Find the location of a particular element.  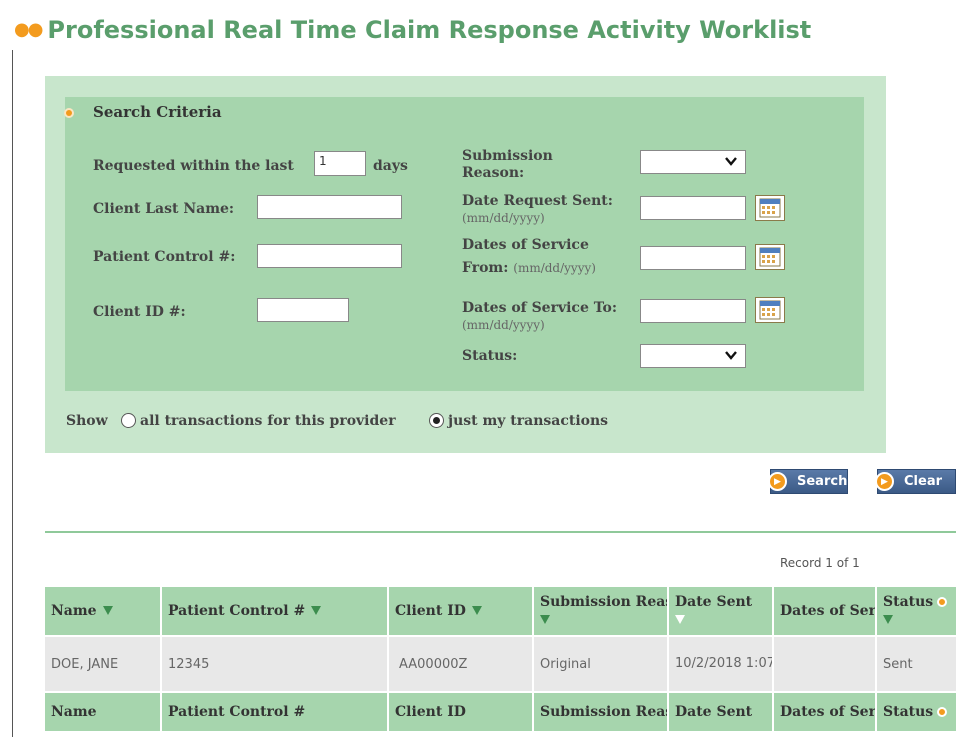

cell-status: Sent is located at coordinates (915, 664).